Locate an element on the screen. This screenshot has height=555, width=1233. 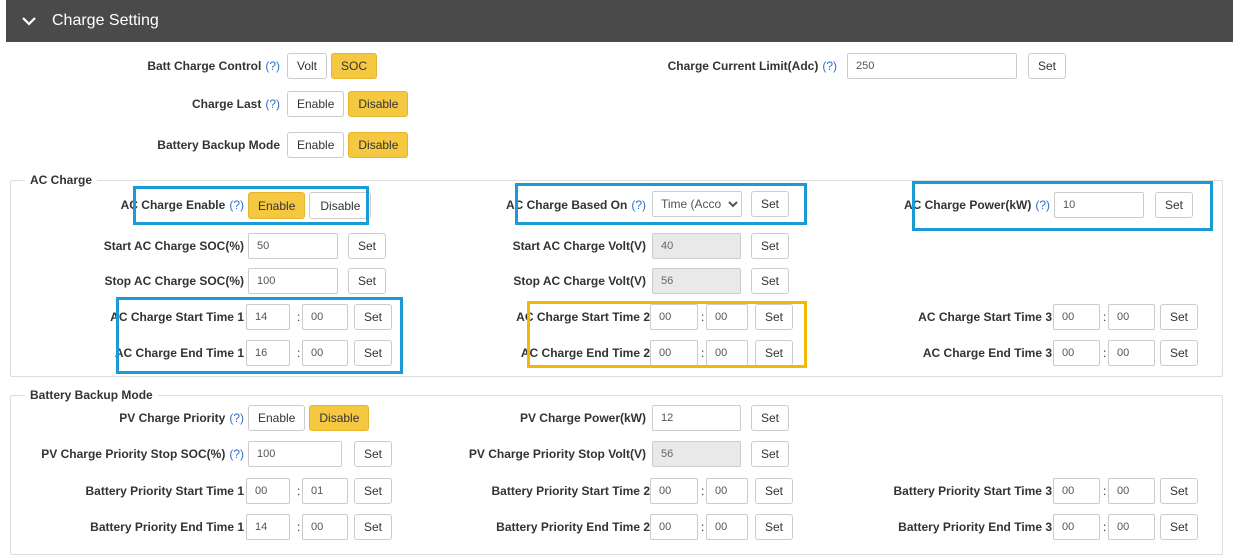
ac-charge-start-time-3-label: AC Charge Start Time 3 is located at coordinates (985, 317).